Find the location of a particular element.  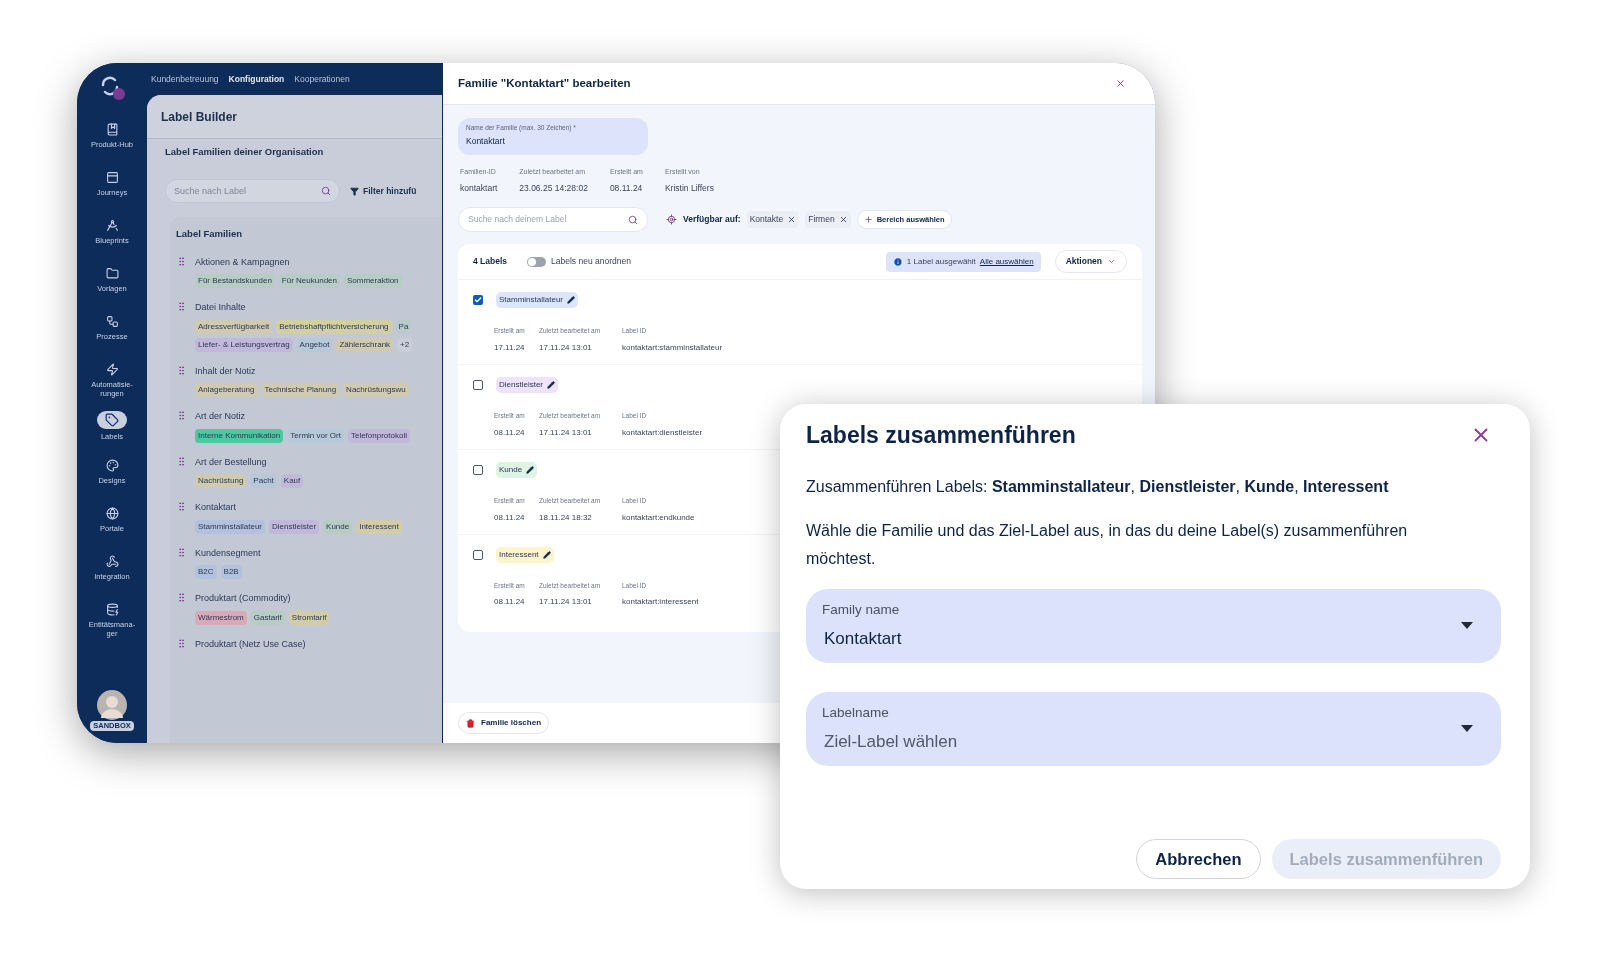

meta-value: kontaktart:interessent is located at coordinates (660, 602).